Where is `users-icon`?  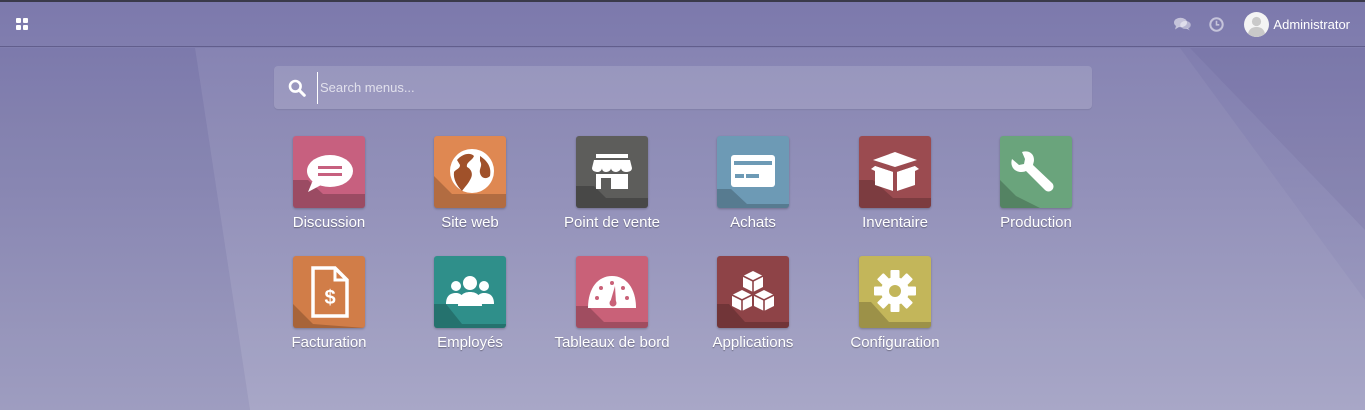 users-icon is located at coordinates (470, 291).